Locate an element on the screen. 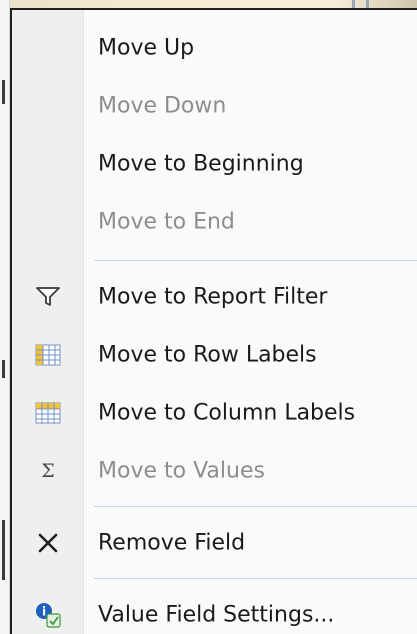 The width and height of the screenshot is (417, 634). svg-text: Σ is located at coordinates (47, 471).